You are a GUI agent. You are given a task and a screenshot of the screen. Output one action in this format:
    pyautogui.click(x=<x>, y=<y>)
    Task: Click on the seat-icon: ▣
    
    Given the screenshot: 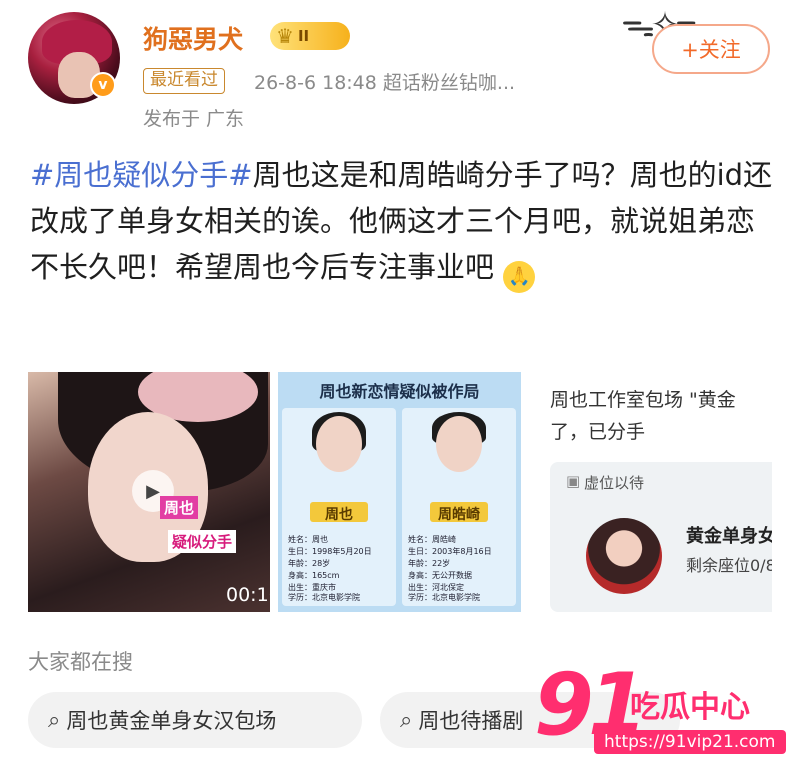 What is the action you would take?
    pyautogui.click(x=573, y=481)
    